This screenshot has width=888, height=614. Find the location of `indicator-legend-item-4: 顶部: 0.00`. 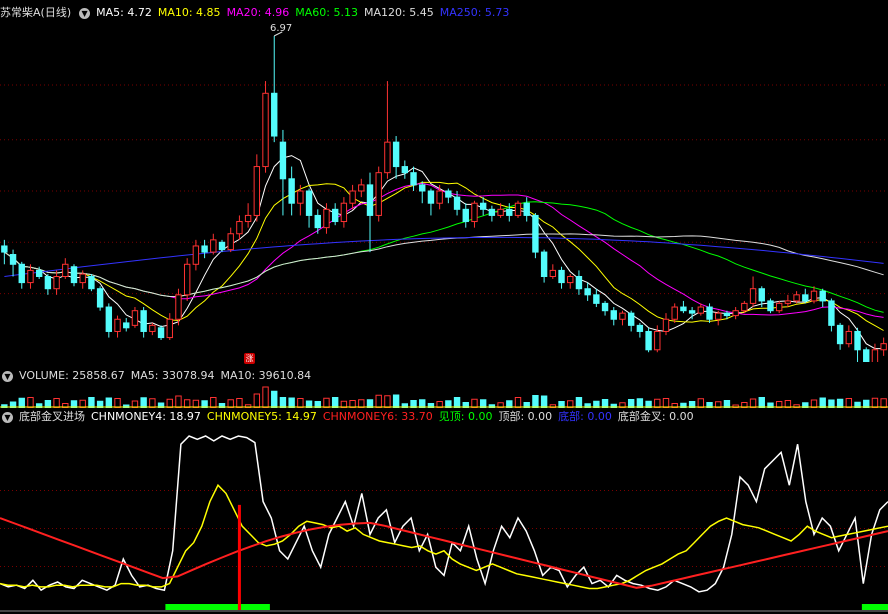

indicator-legend-item-4: 顶部: 0.00 is located at coordinates (525, 416).